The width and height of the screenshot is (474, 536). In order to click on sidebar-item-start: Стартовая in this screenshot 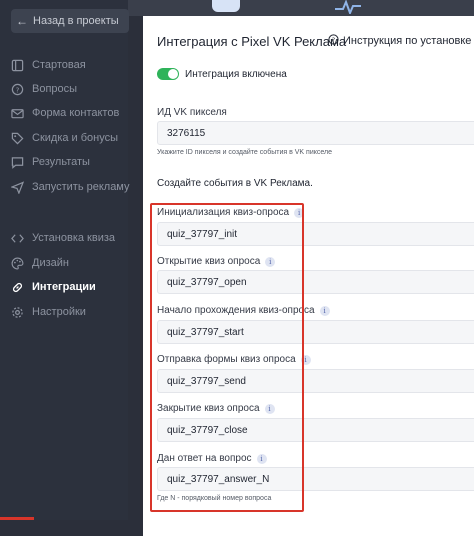, I will do `click(48, 65)`.